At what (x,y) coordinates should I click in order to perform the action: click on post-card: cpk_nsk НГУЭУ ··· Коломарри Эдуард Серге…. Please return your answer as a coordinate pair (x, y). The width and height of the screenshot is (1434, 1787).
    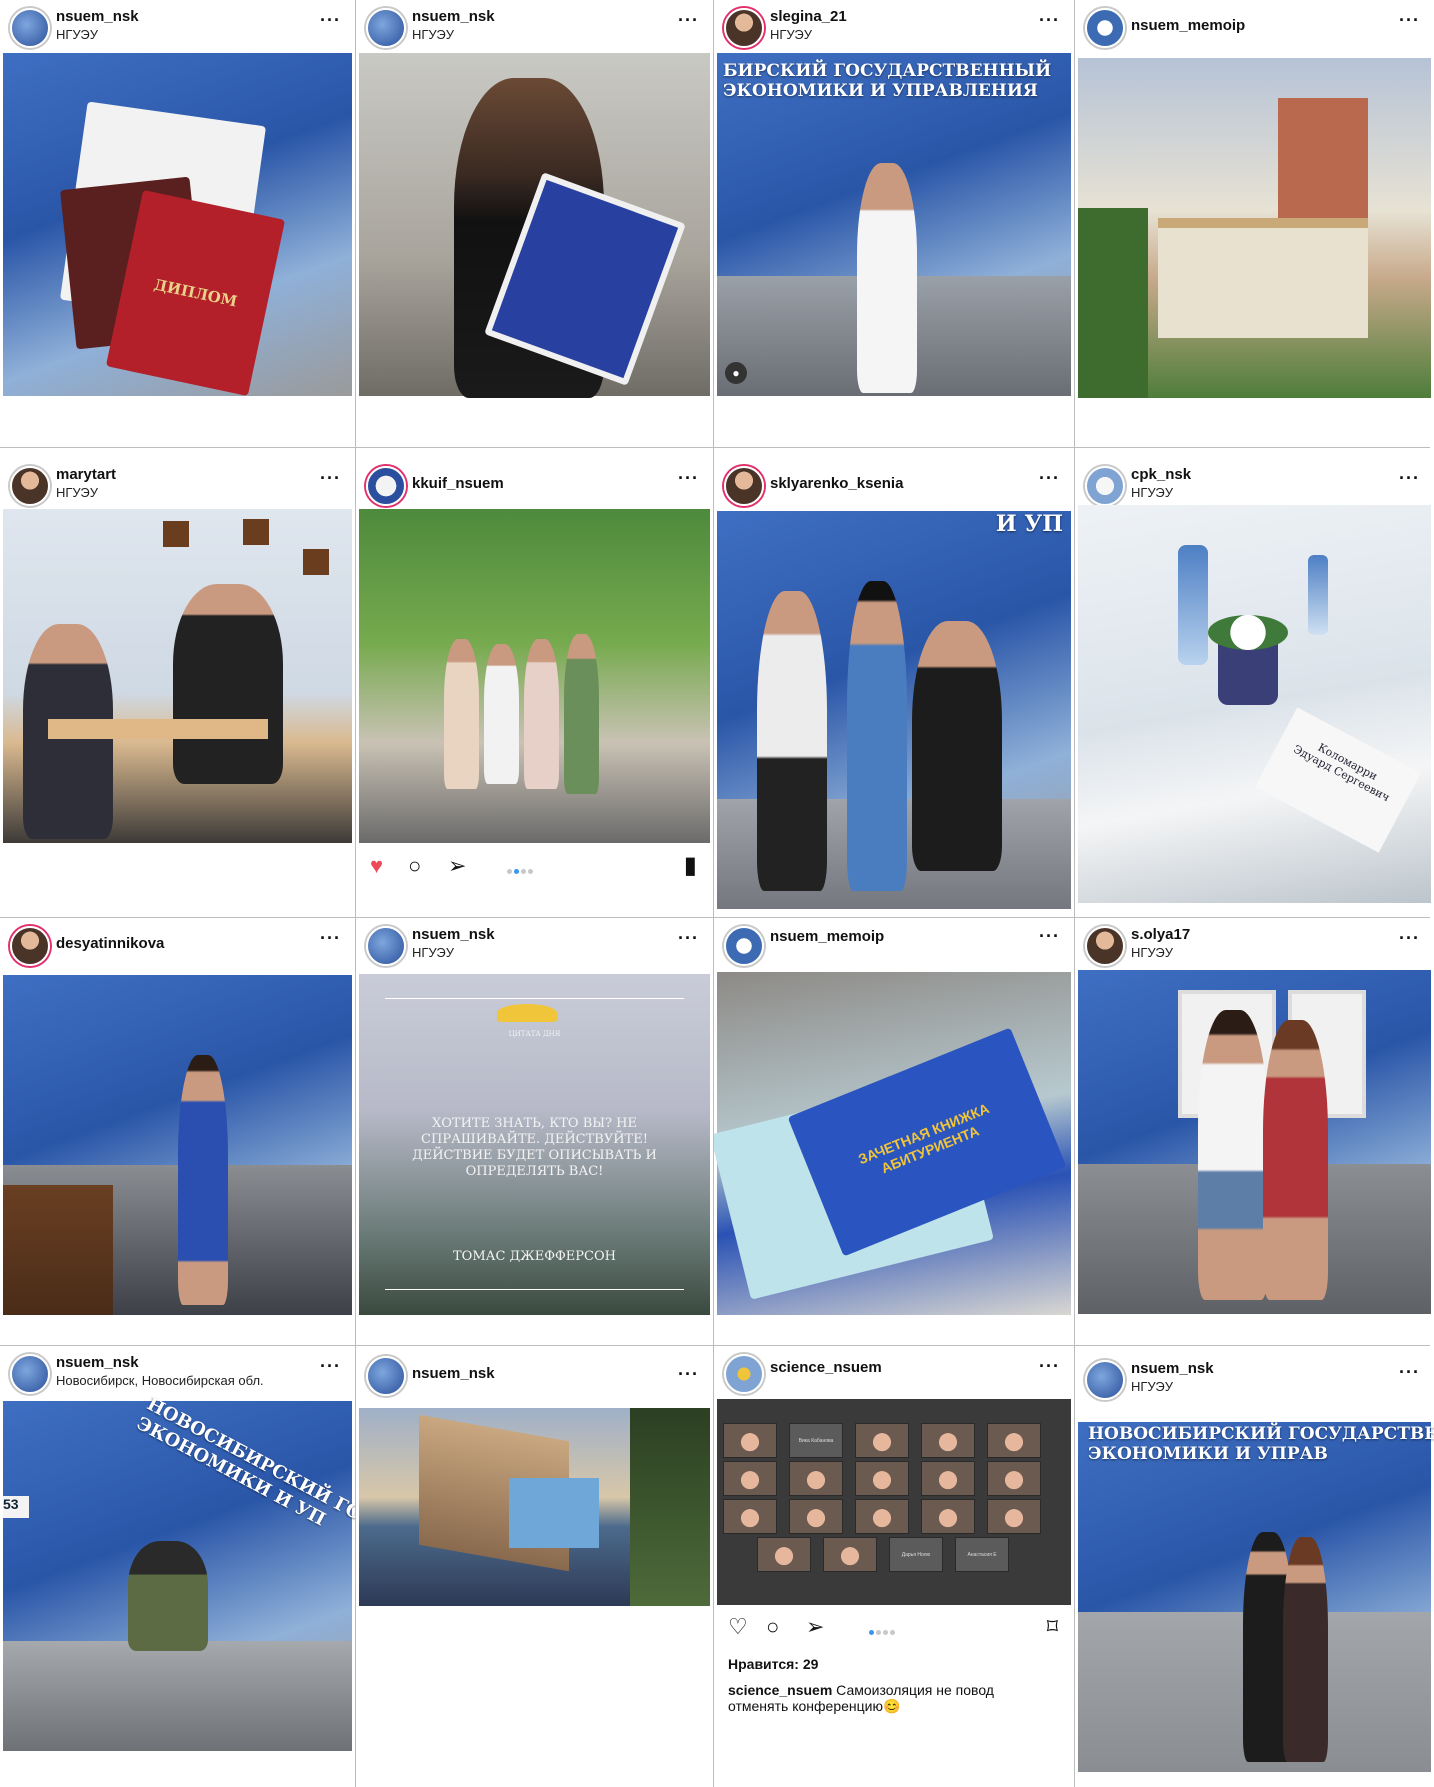
    Looking at the image, I should click on (1254, 687).